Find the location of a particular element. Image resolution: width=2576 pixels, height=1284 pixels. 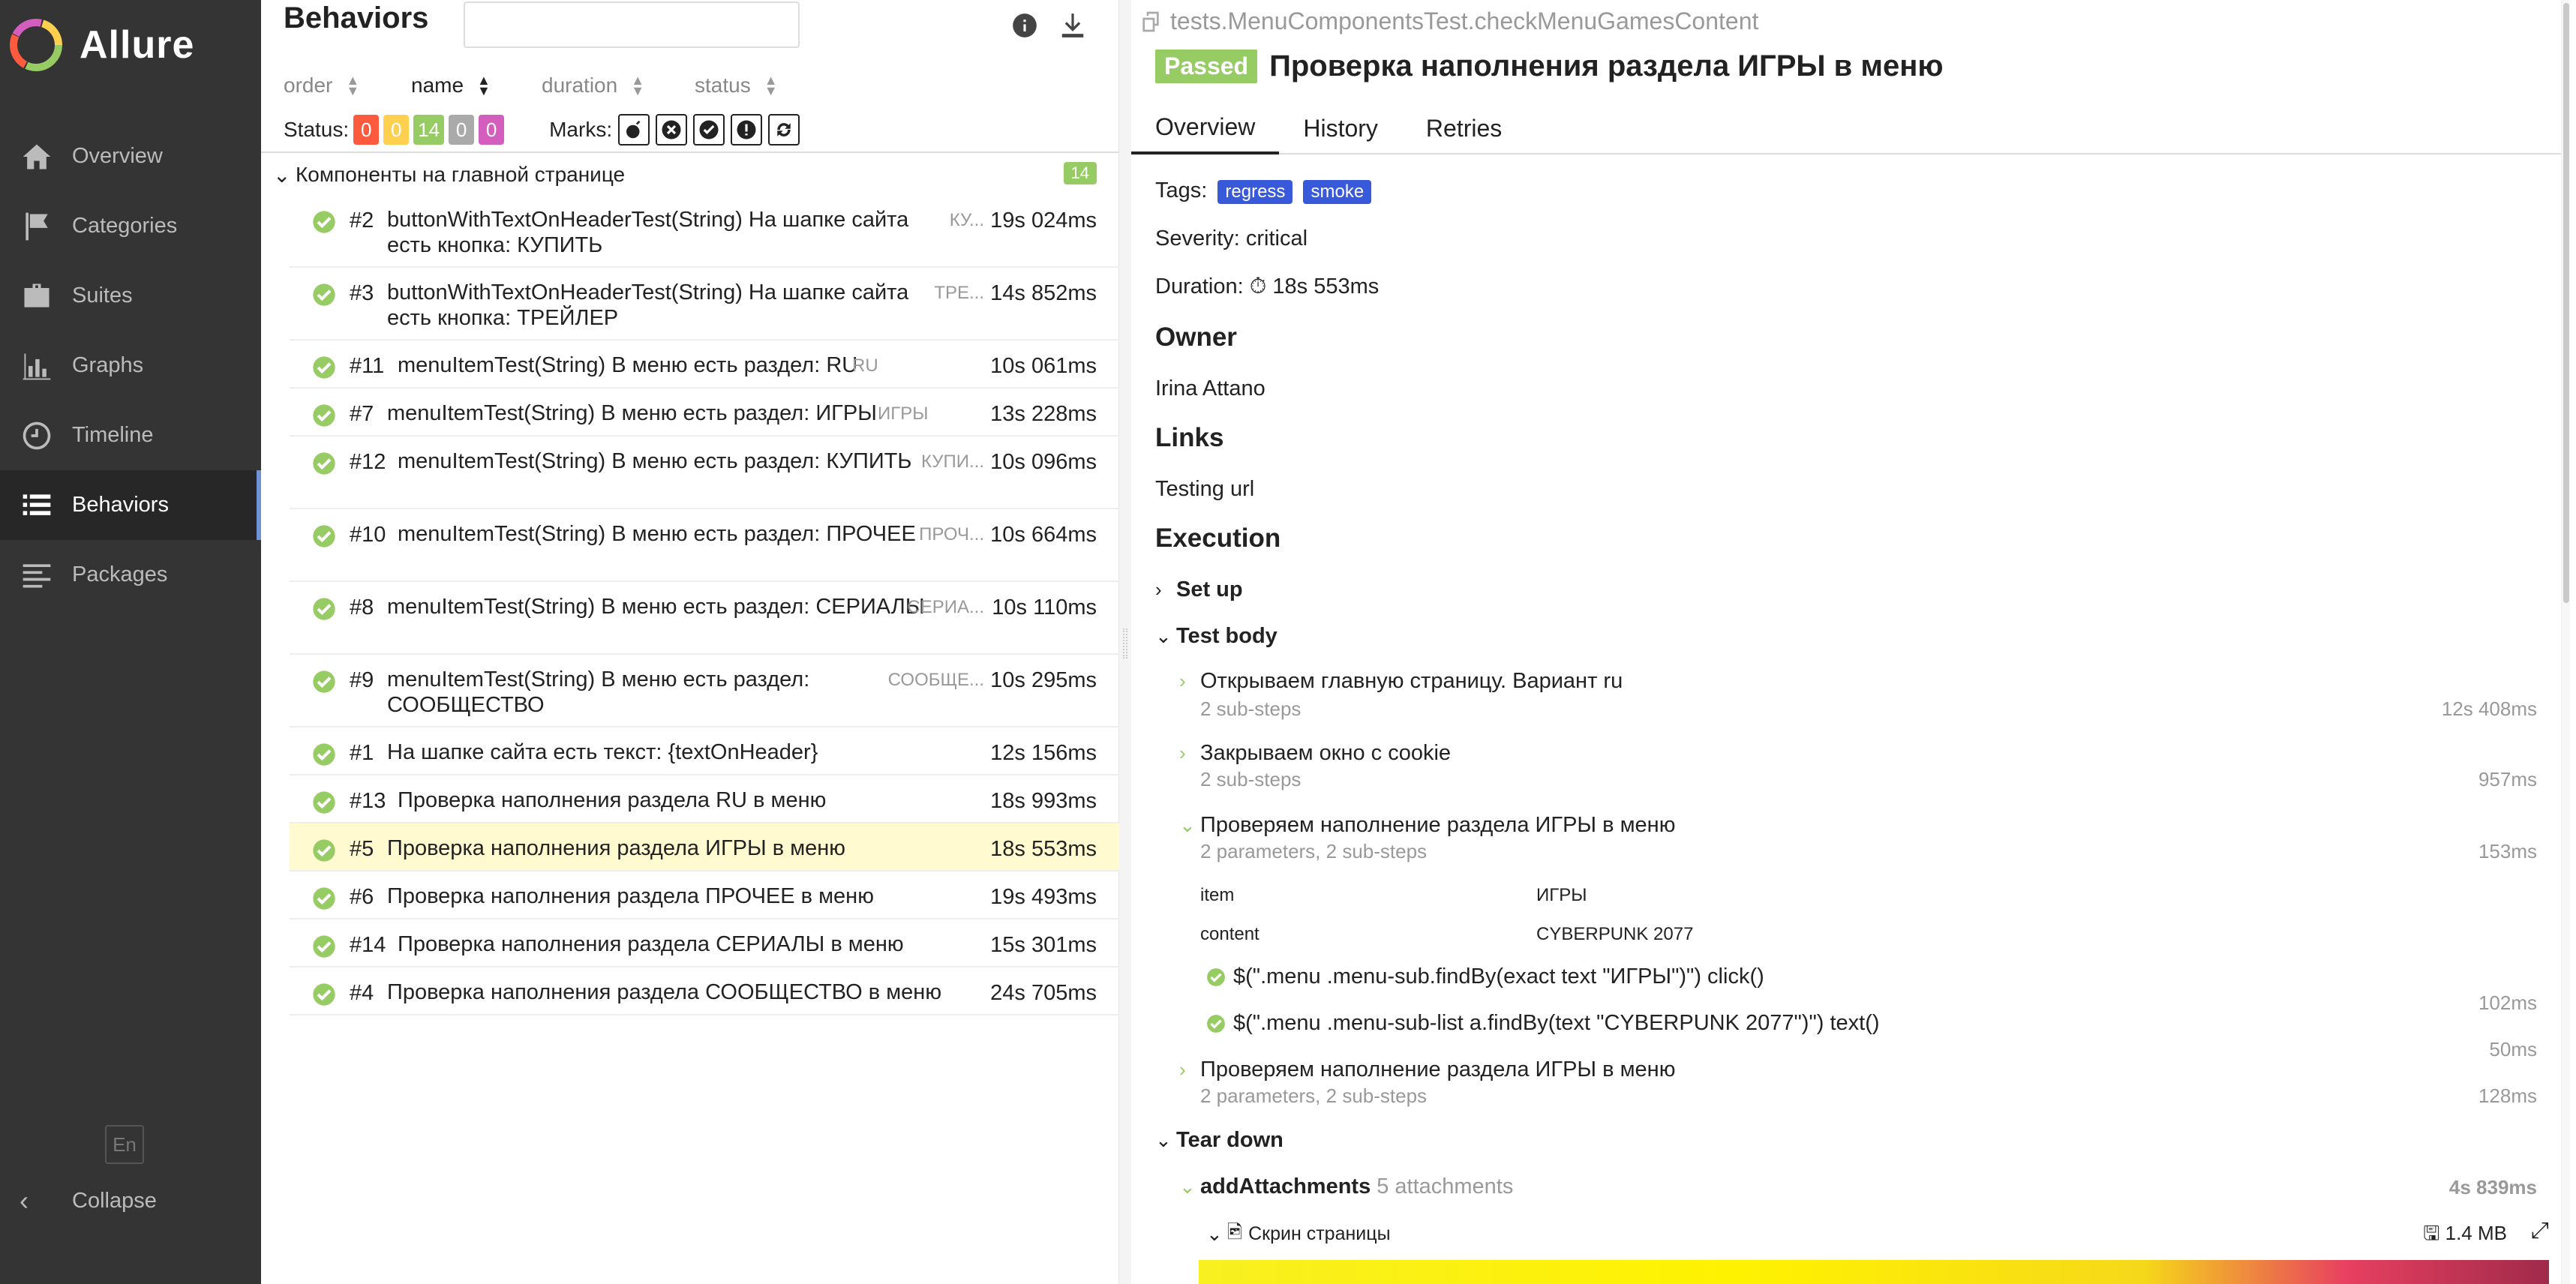

sort-order: order ▲ ▼ is located at coordinates (347, 86).